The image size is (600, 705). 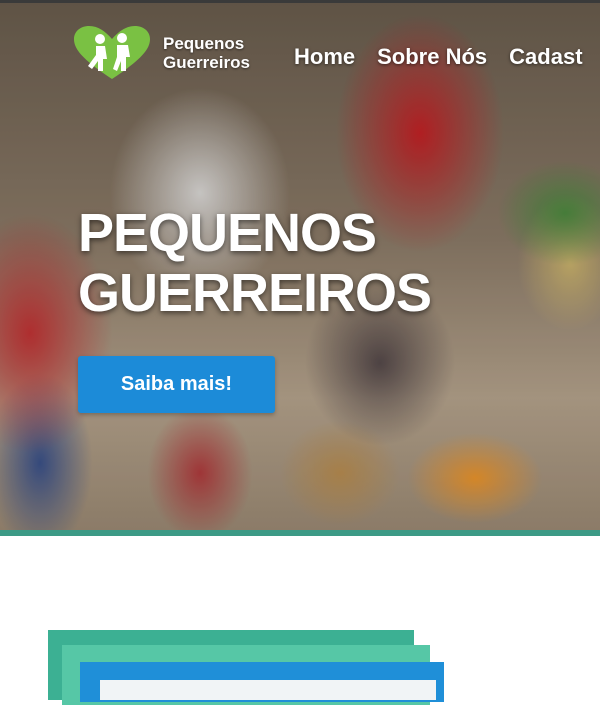 I want to click on hero-divider, so click(x=300, y=533).